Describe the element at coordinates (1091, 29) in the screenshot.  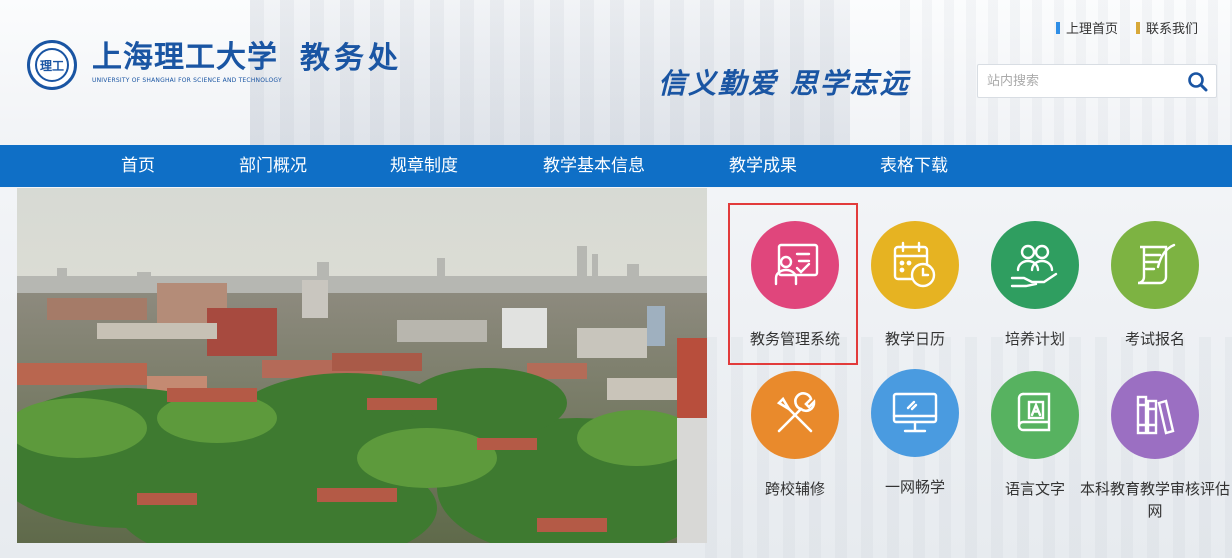
I see `top-link-label: 上理首页` at that location.